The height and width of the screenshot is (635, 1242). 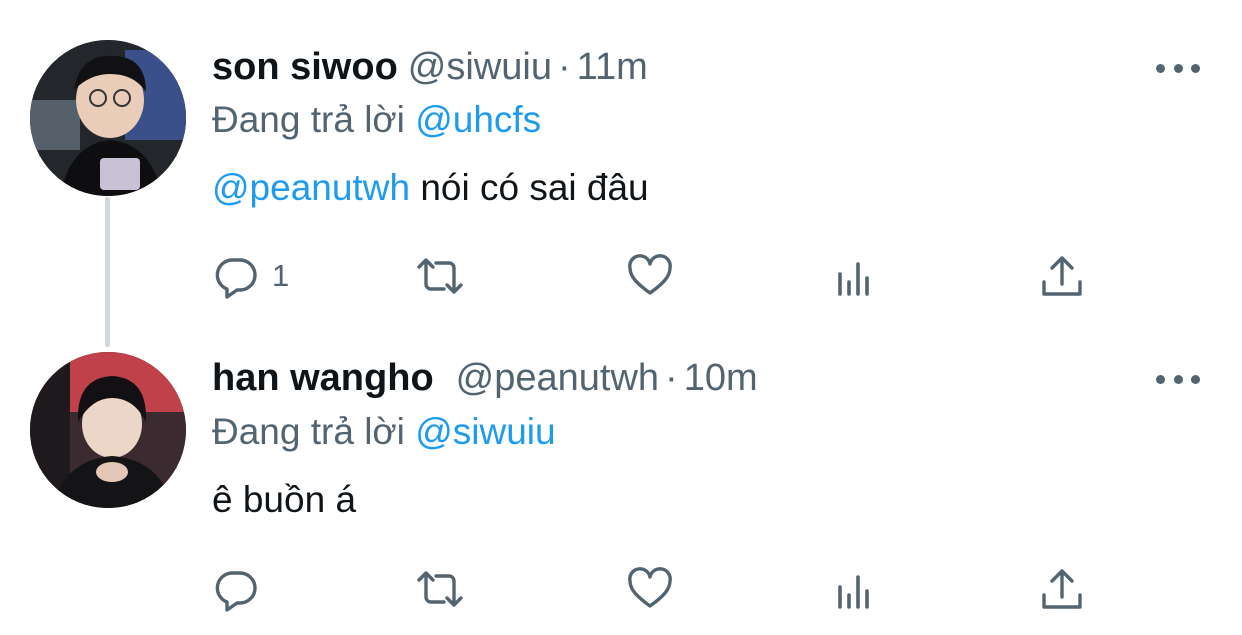 What do you see at coordinates (721, 378) in the screenshot?
I see `timestamp: 10m` at bounding box center [721, 378].